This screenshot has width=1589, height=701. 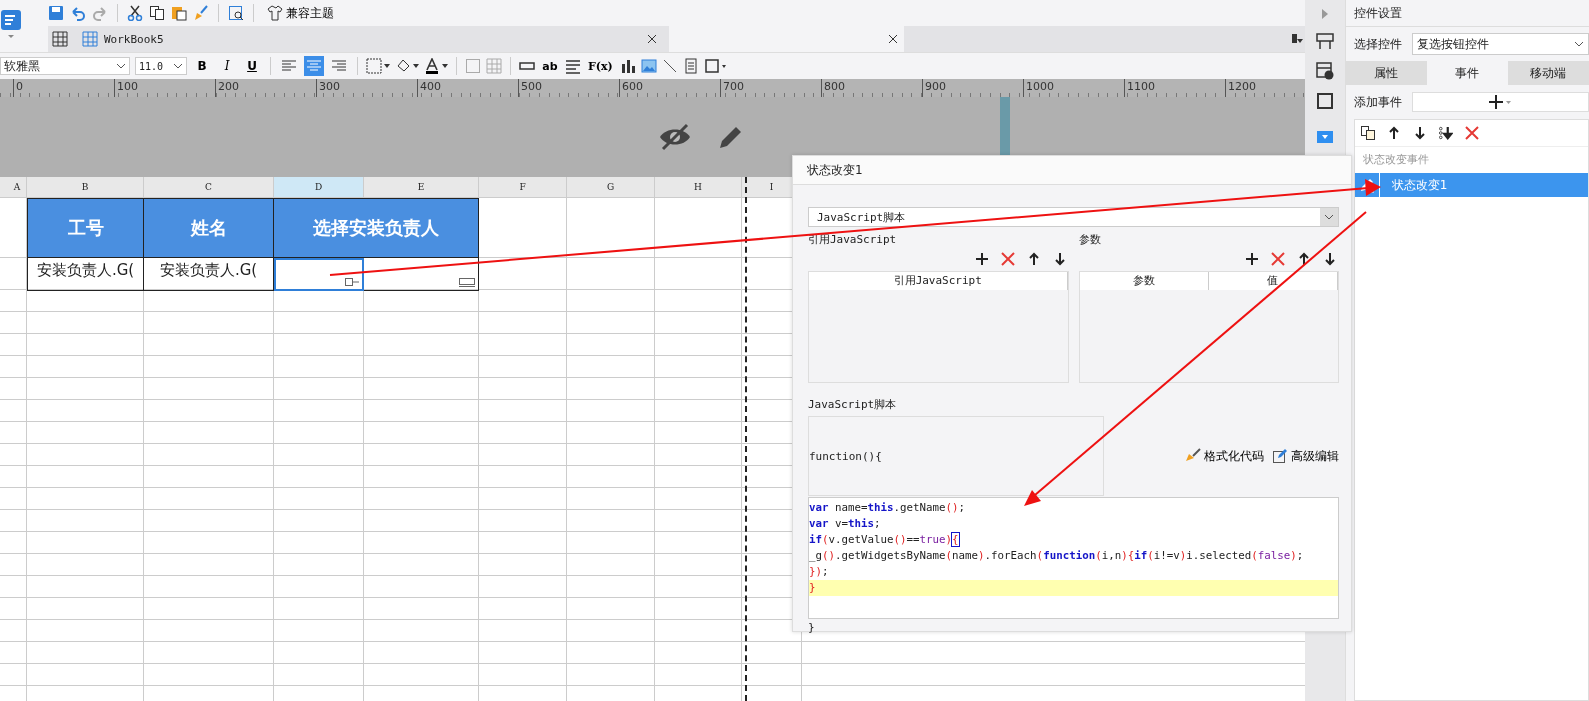 I want to click on italic-button: I, so click(x=227, y=66).